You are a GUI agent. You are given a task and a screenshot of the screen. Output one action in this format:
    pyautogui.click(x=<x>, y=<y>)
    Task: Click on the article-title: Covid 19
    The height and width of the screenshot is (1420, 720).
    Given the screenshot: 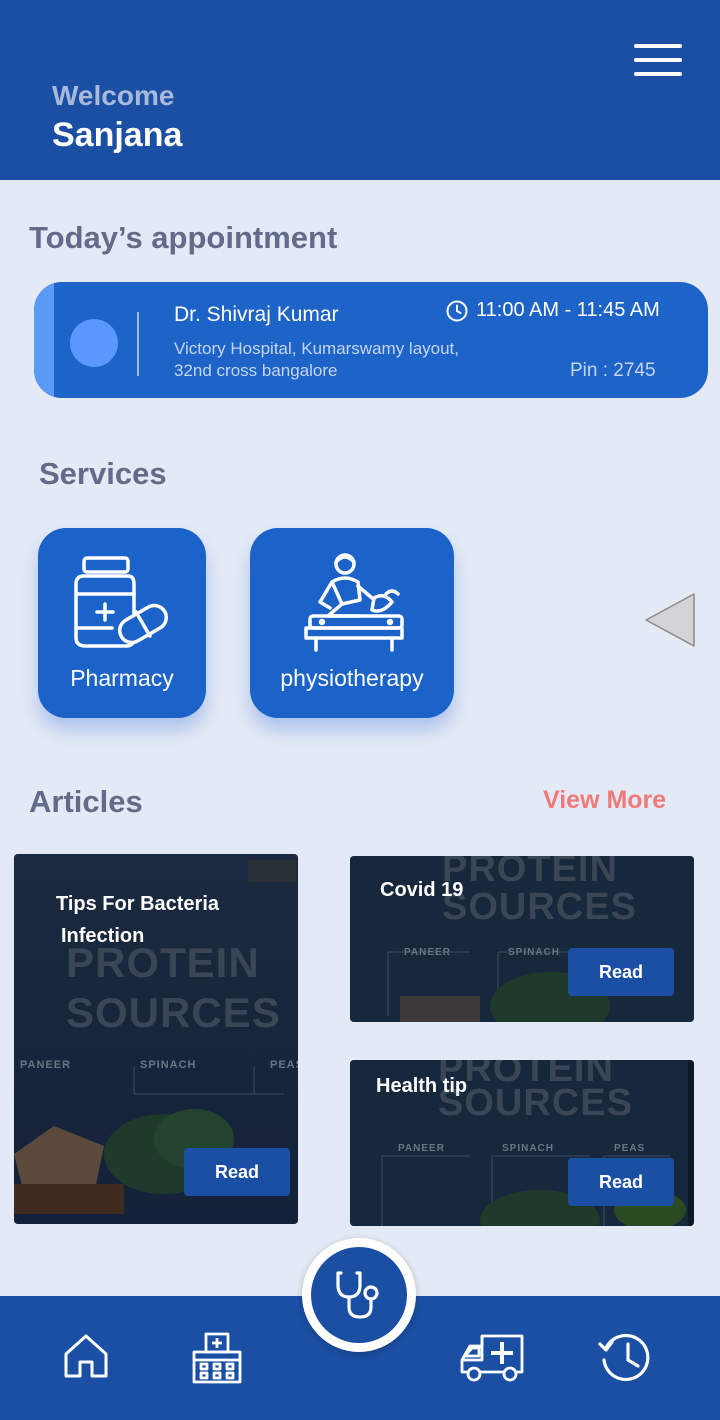 What is the action you would take?
    pyautogui.click(x=422, y=890)
    